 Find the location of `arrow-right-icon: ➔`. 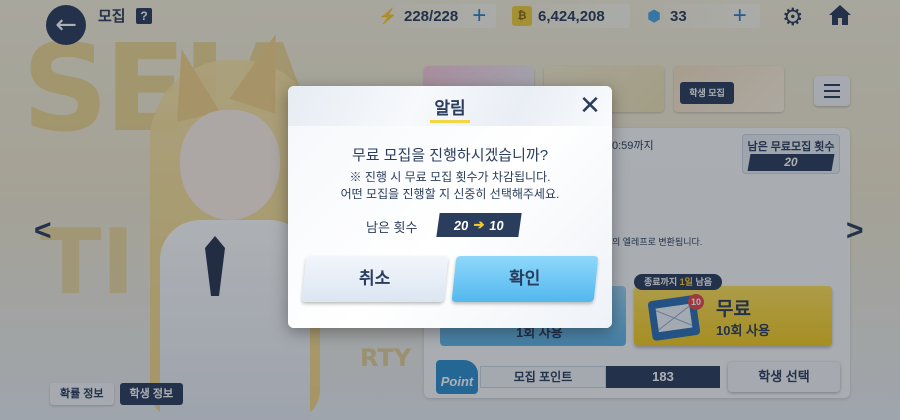

arrow-right-icon: ➔ is located at coordinates (479, 224).